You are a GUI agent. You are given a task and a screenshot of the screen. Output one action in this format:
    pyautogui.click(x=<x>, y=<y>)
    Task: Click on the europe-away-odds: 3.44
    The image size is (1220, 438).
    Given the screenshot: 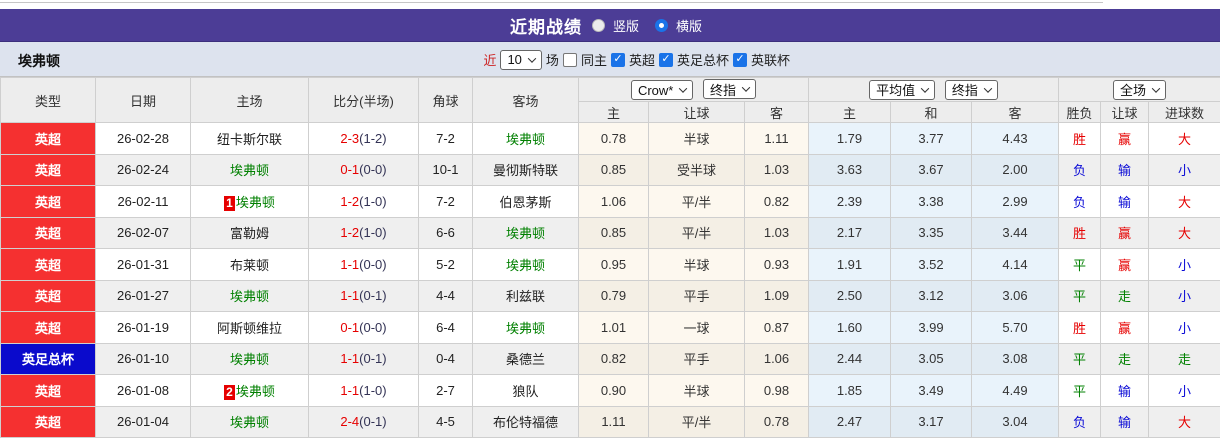 What is the action you would take?
    pyautogui.click(x=1015, y=233)
    